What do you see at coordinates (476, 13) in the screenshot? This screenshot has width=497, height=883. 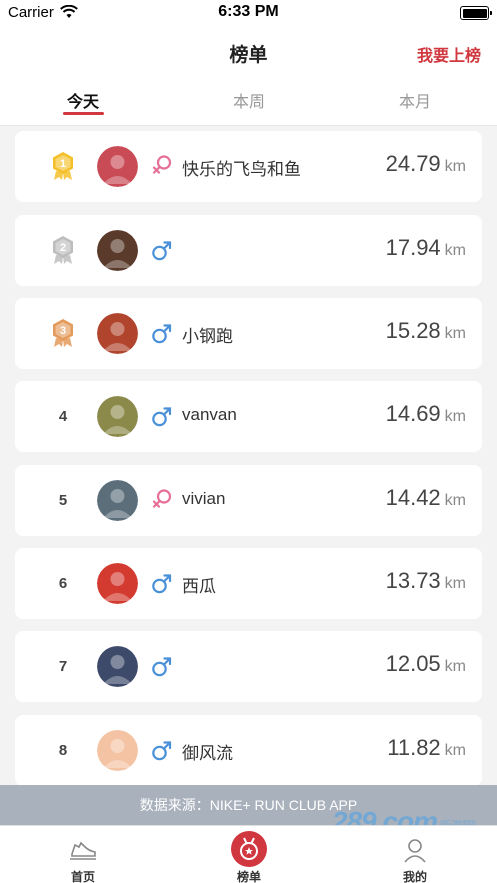 I see `battery-icon` at bounding box center [476, 13].